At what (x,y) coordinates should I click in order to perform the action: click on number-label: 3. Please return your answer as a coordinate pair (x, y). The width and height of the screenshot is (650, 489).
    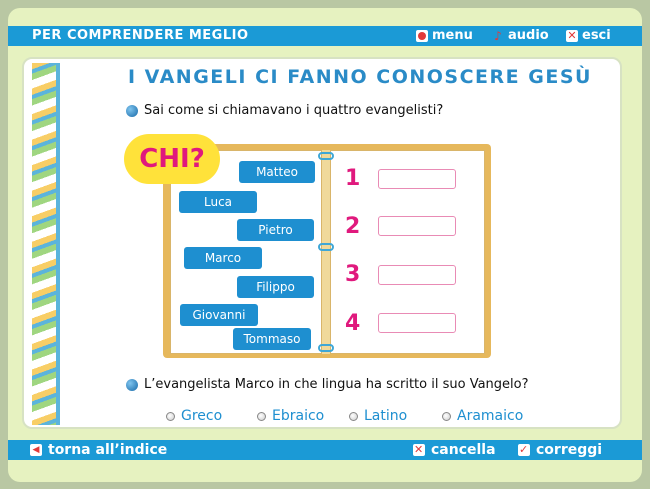
    Looking at the image, I should click on (353, 274).